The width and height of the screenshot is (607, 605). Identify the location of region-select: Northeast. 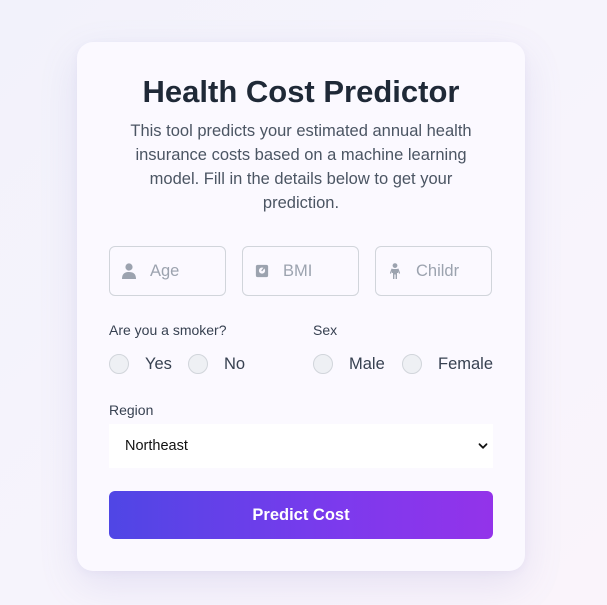
(301, 446).